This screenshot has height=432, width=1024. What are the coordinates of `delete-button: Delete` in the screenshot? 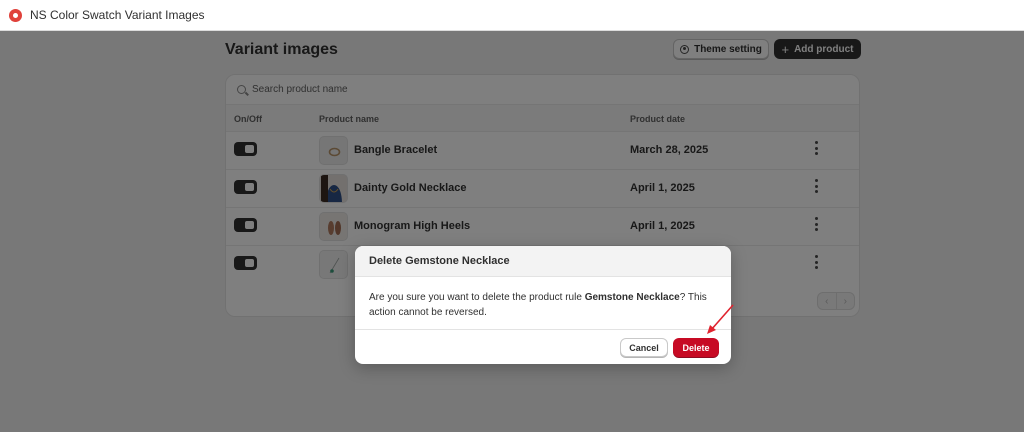 It's located at (696, 347).